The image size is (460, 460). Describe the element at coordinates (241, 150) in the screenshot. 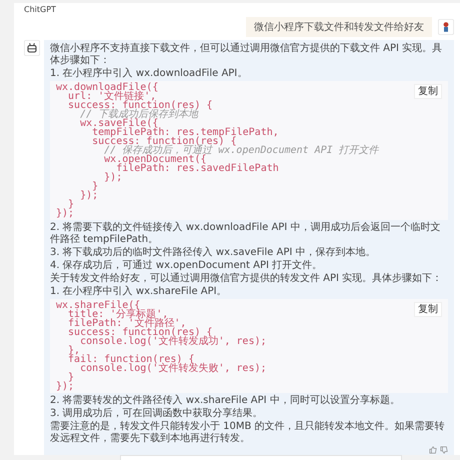

I see `code-comment: // 保存成功后，可通过 wx.openDocument API 打开文件` at that location.